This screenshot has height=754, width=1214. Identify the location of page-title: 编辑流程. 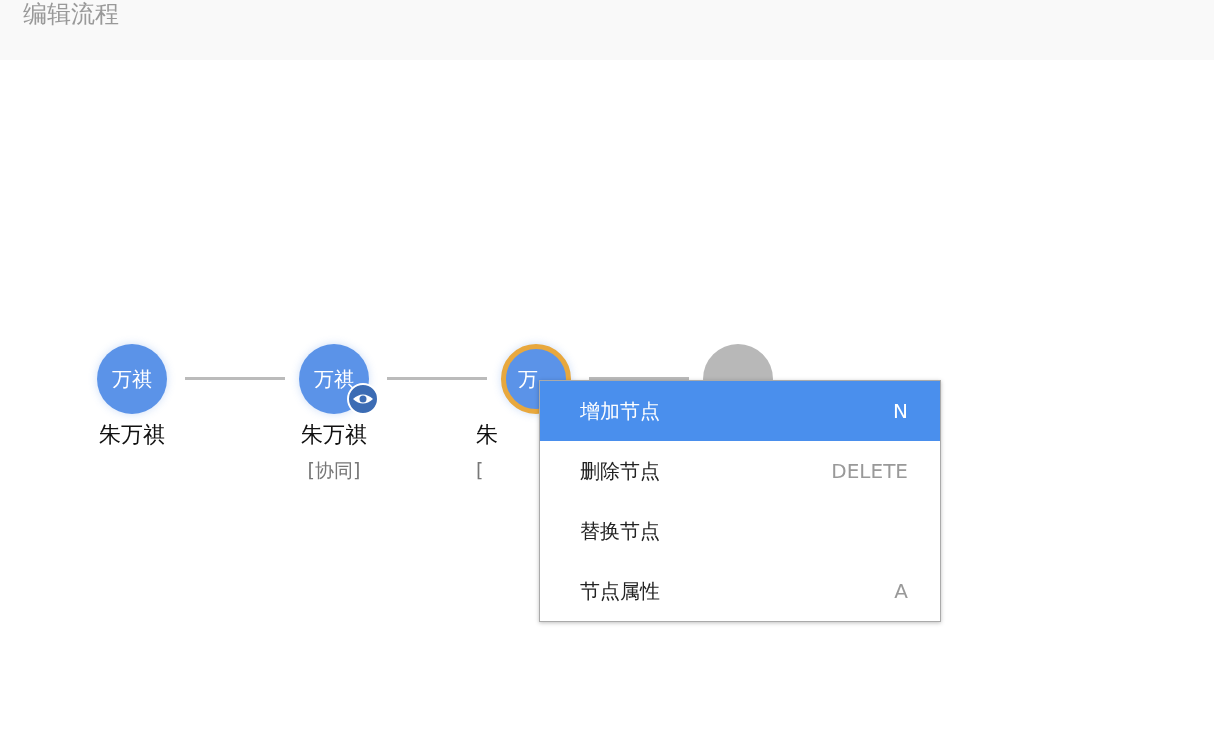
(71, 14).